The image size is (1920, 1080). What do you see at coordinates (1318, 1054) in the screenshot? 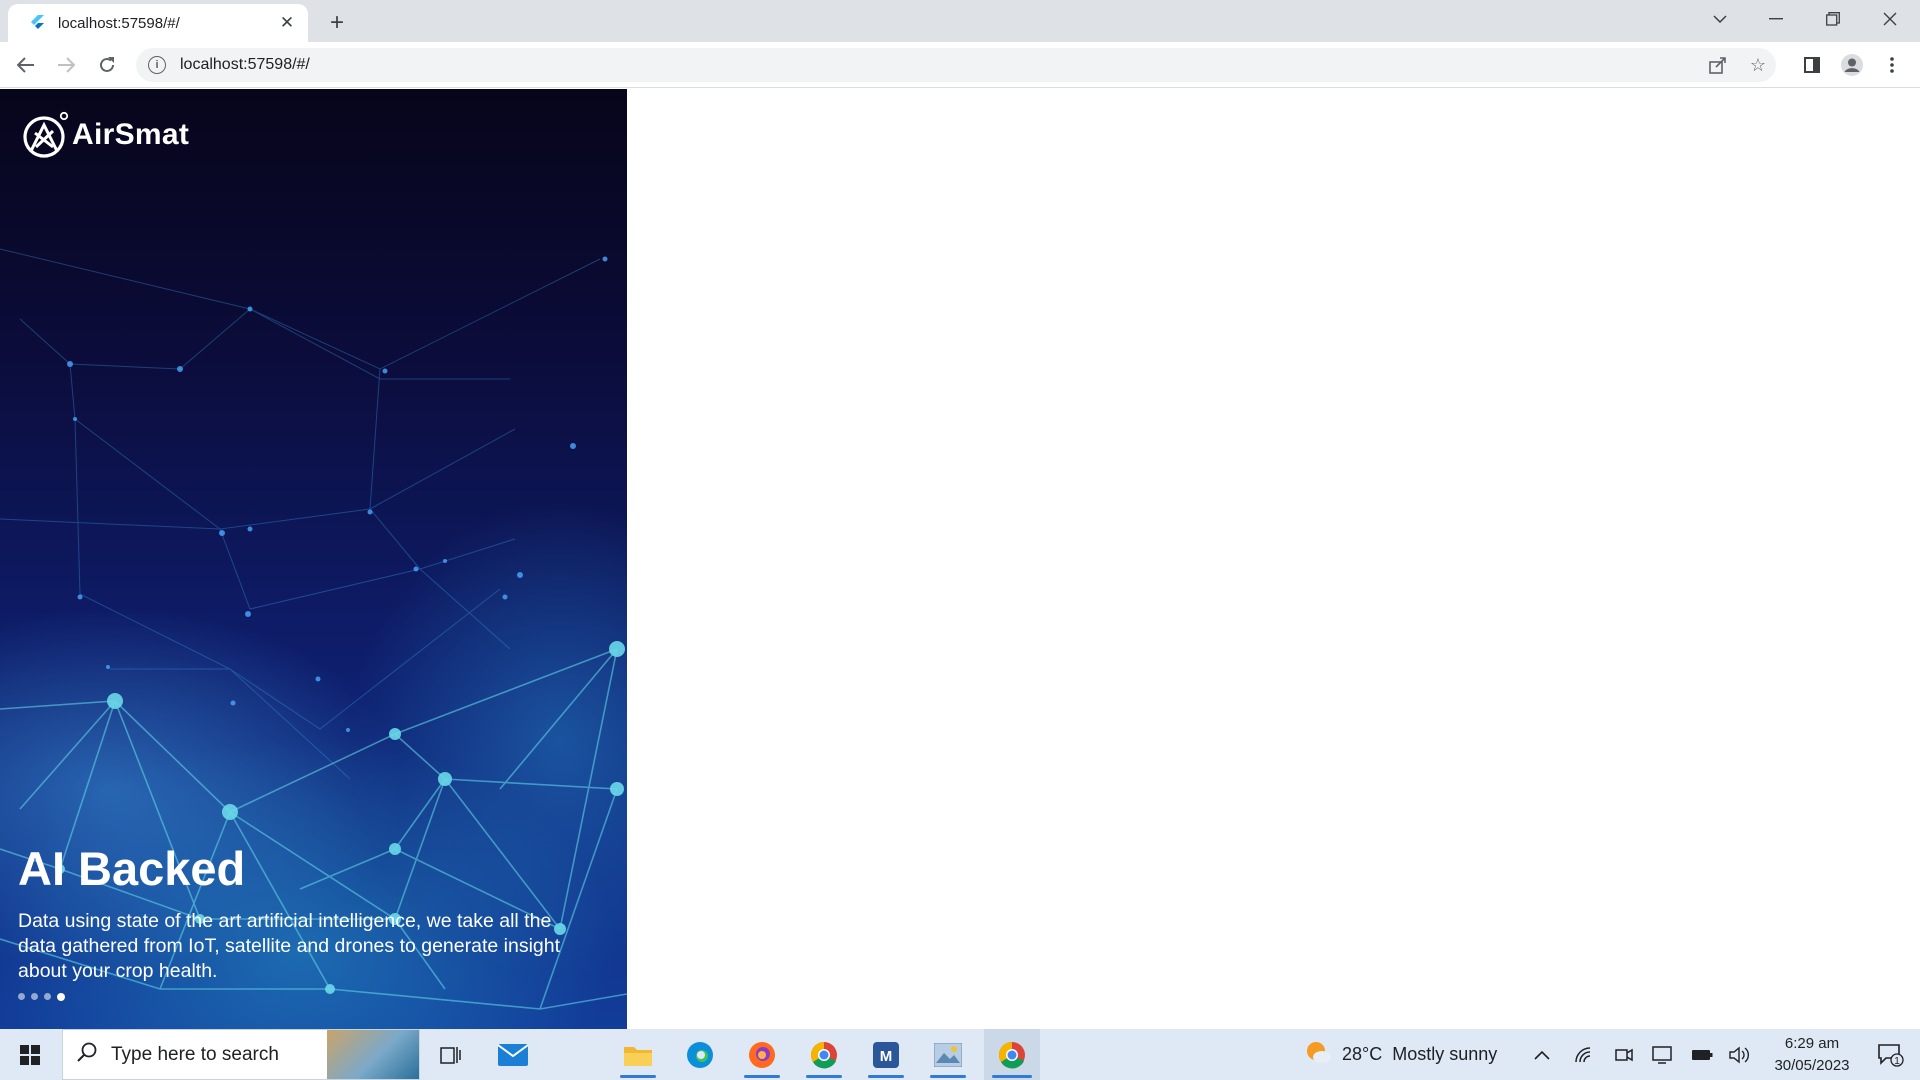
I see `weather-sun-icon` at bounding box center [1318, 1054].